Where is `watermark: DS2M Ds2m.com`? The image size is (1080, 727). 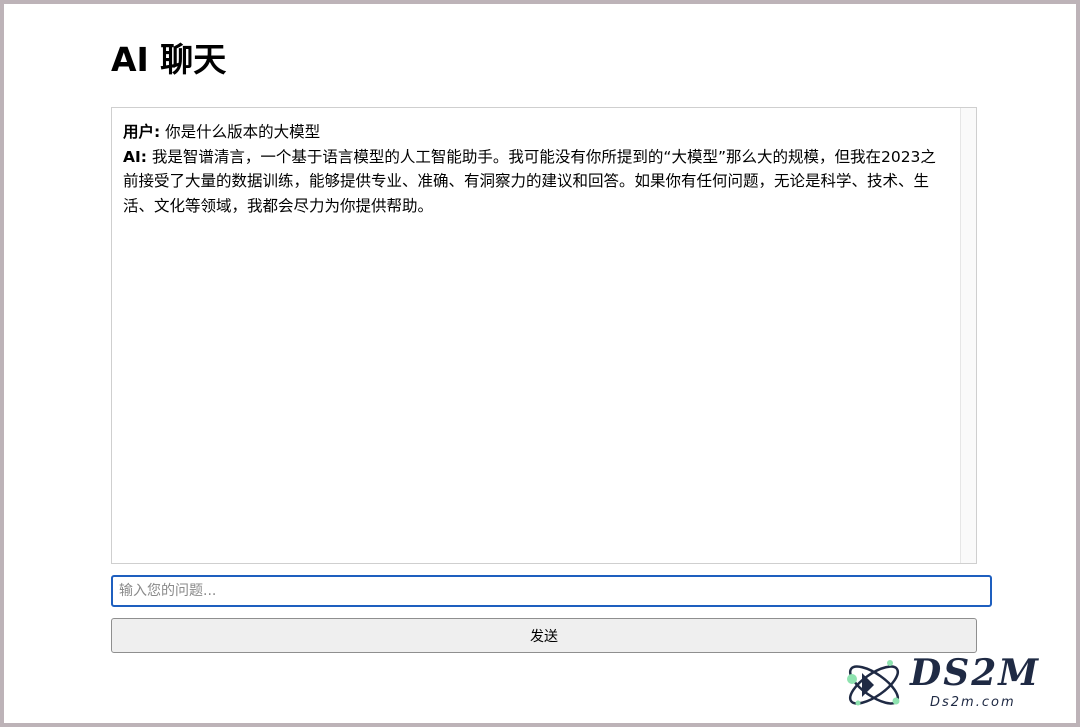 watermark: DS2M Ds2m.com is located at coordinates (954, 685).